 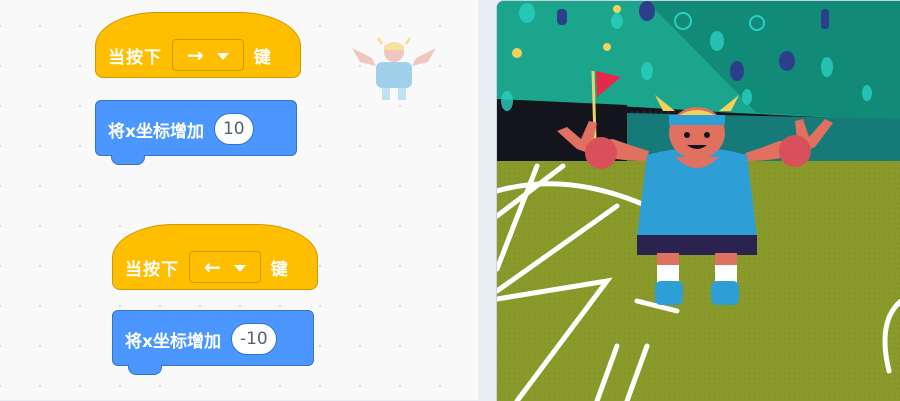 What do you see at coordinates (225, 267) in the screenshot?
I see `key-dropdown: ←` at bounding box center [225, 267].